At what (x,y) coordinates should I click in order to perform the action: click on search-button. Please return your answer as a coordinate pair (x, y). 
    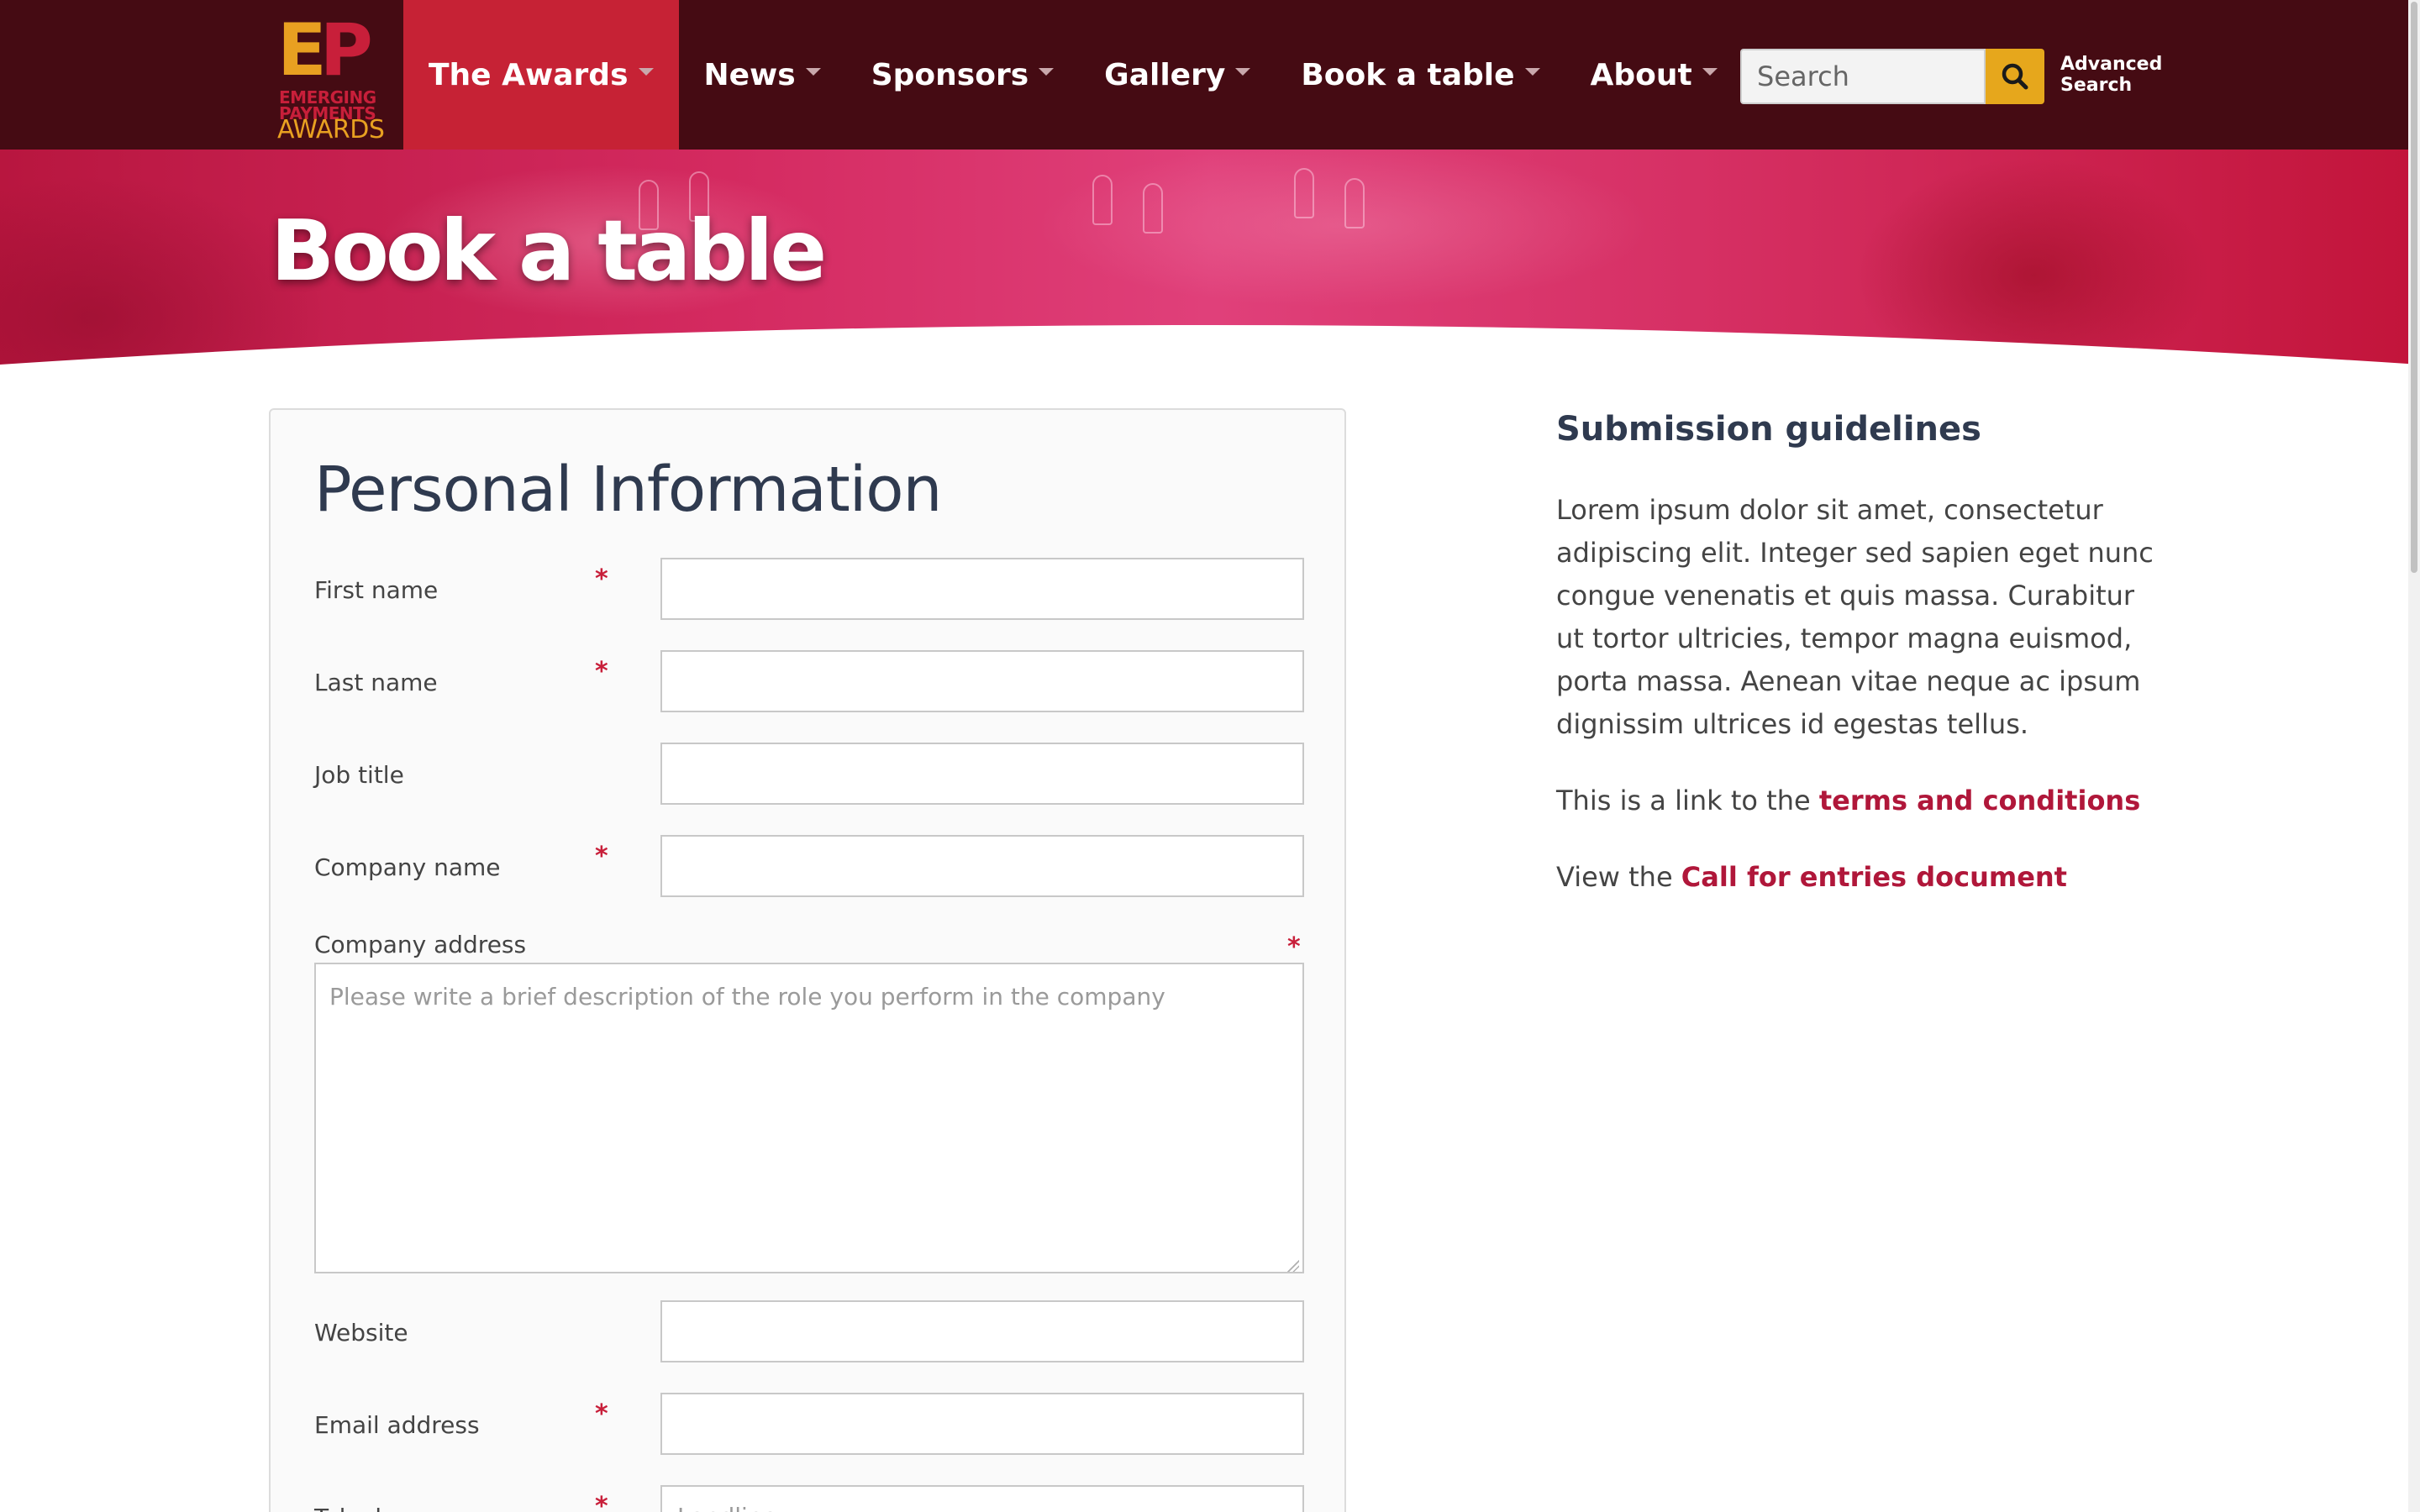
    Looking at the image, I should click on (2015, 76).